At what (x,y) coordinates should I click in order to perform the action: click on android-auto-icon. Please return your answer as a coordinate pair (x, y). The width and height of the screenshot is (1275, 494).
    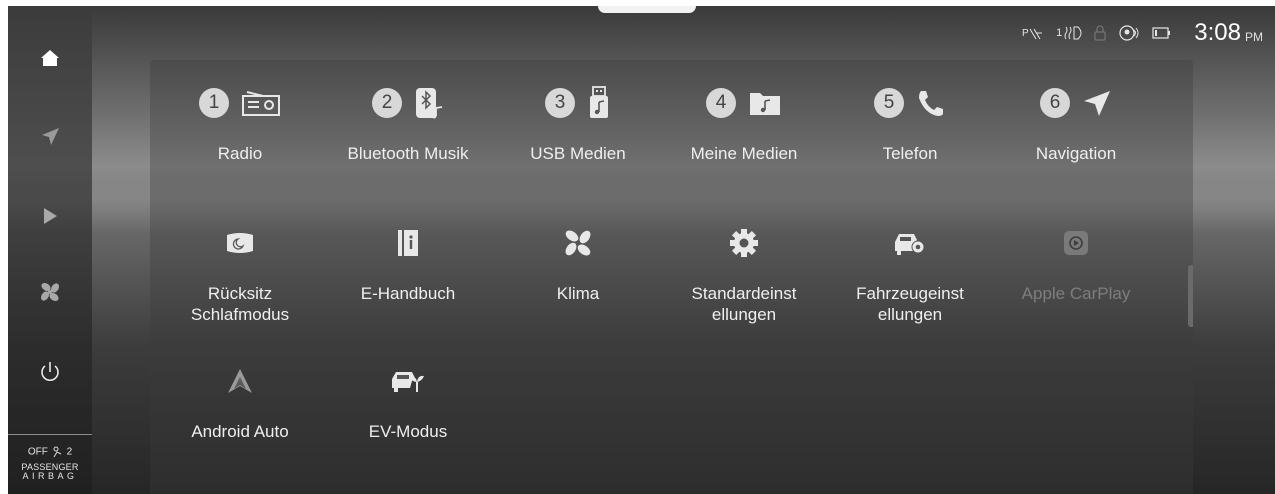
    Looking at the image, I should click on (240, 381).